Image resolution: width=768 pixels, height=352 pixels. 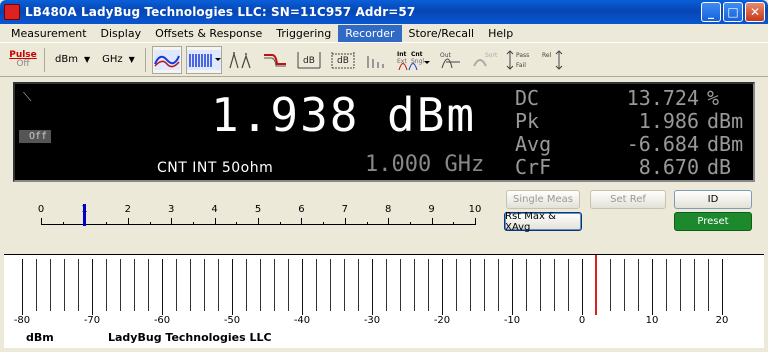 I want to click on delta-db-avg-button: dB, so click(x=343, y=60).